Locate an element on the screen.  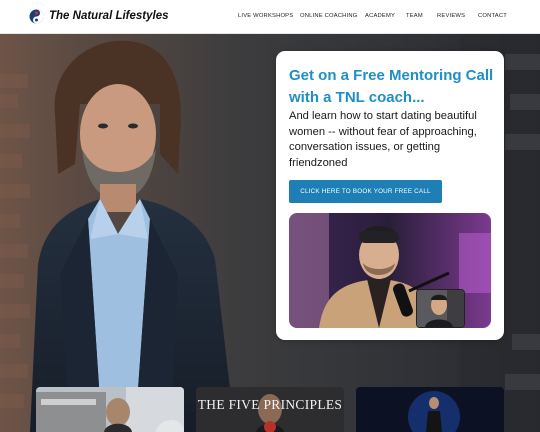
workshop-thumbnail-2: THE FIVE PRINCIPLES is located at coordinates (270, 409).